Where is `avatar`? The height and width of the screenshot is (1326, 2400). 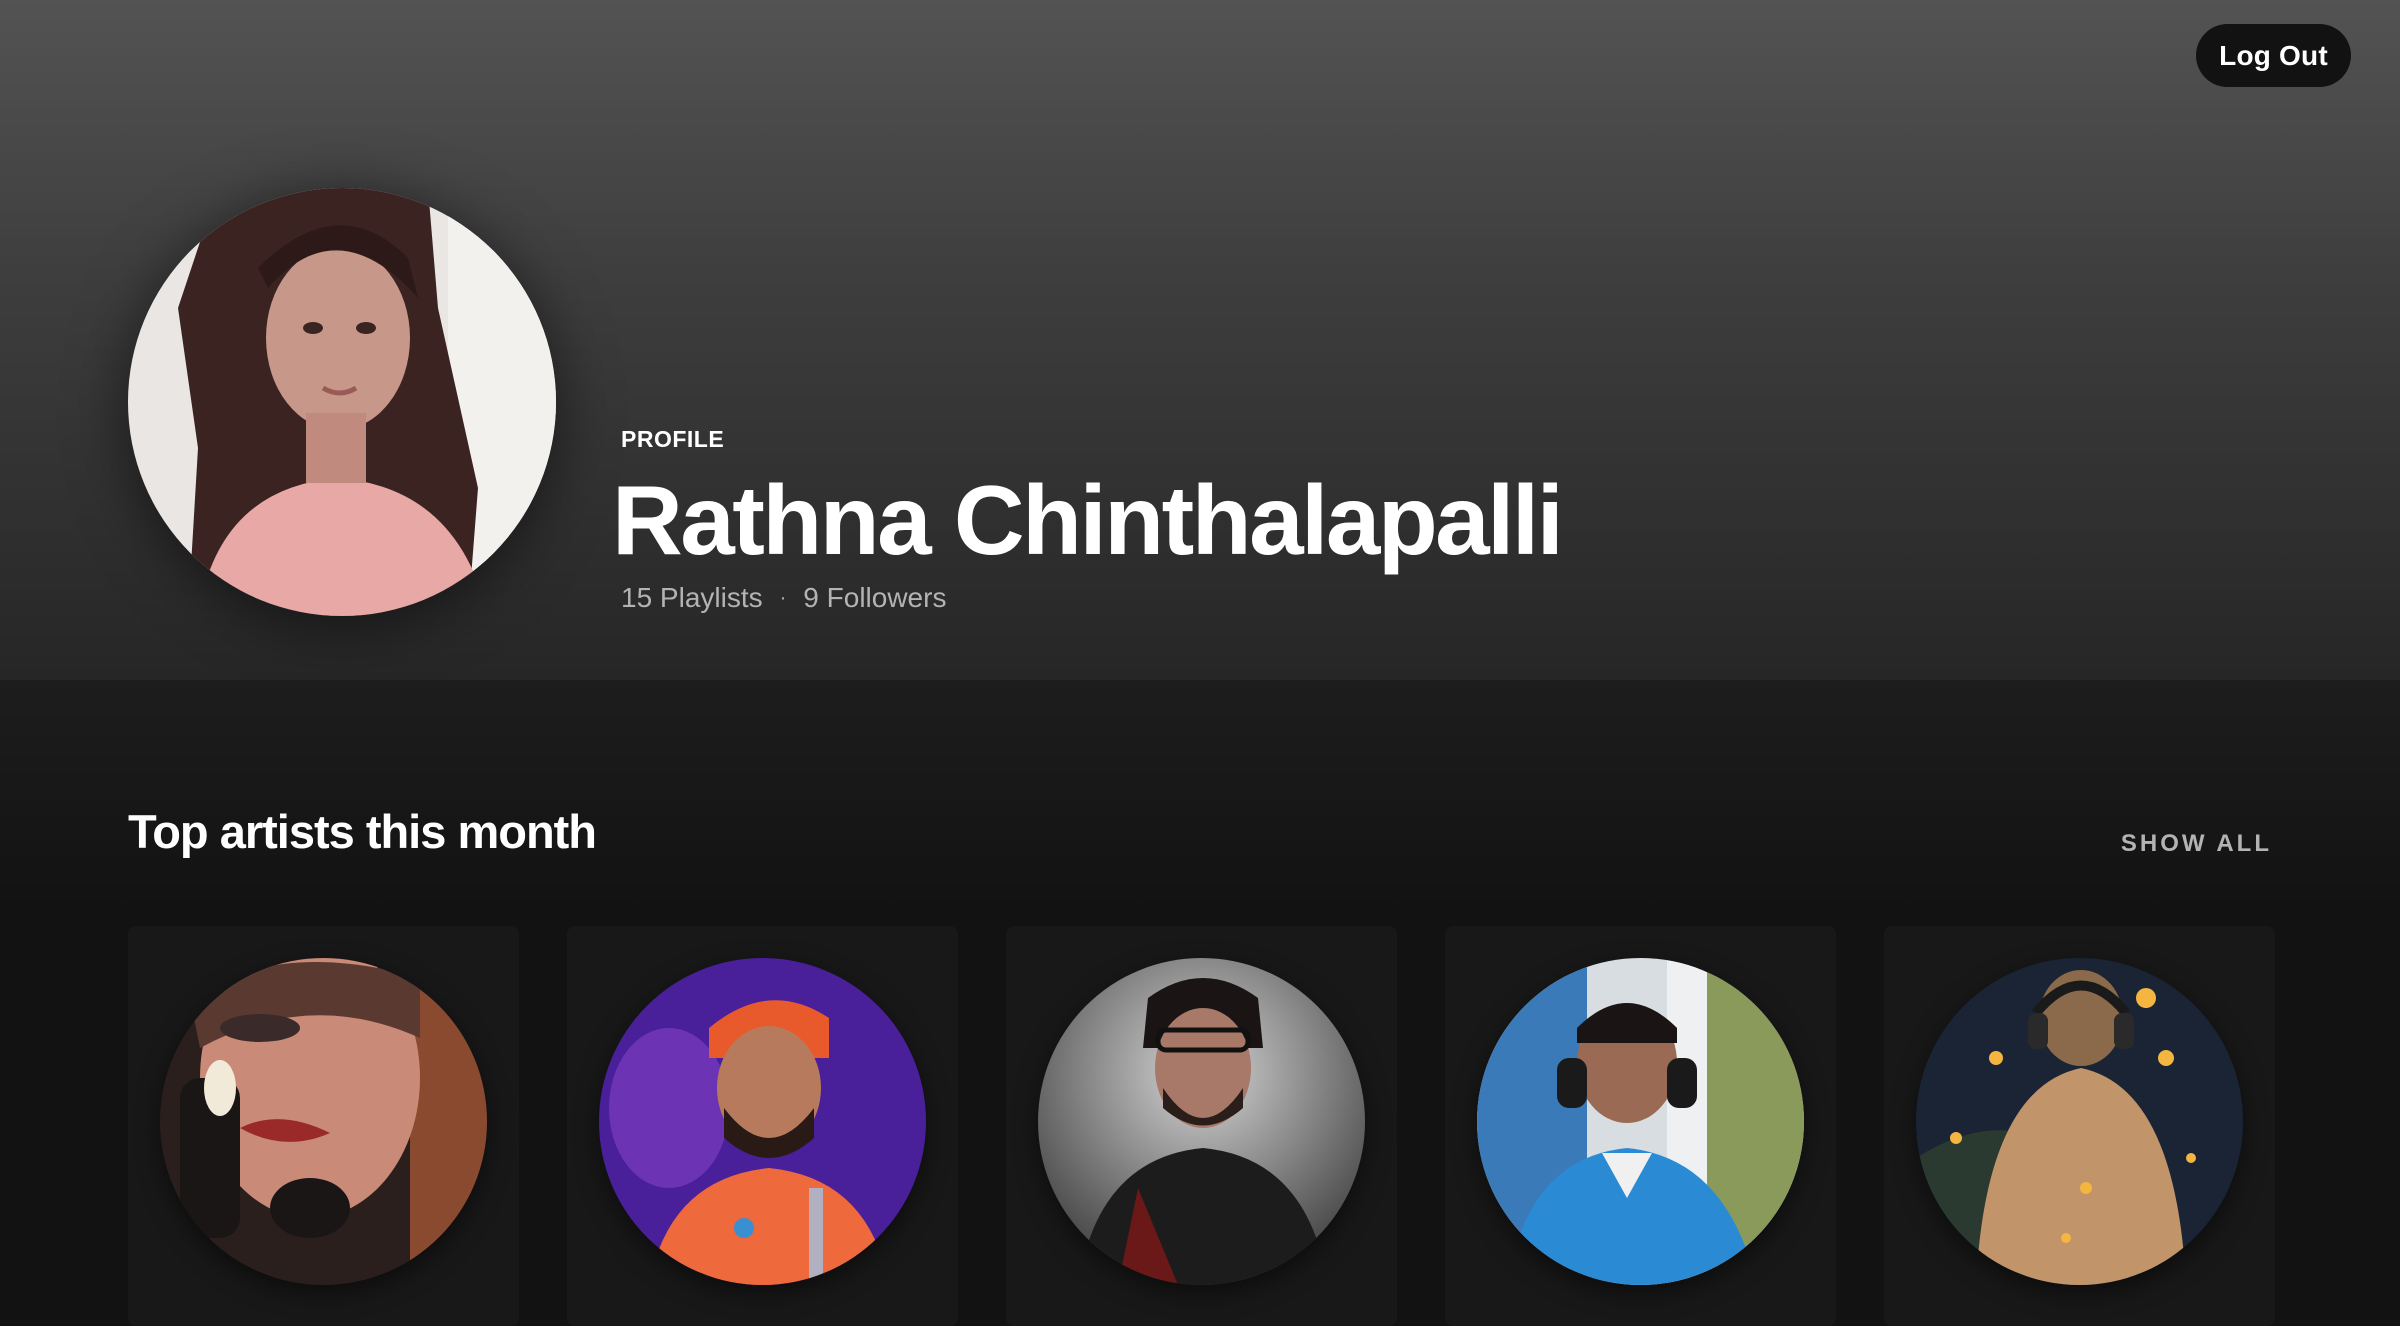
avatar is located at coordinates (342, 402).